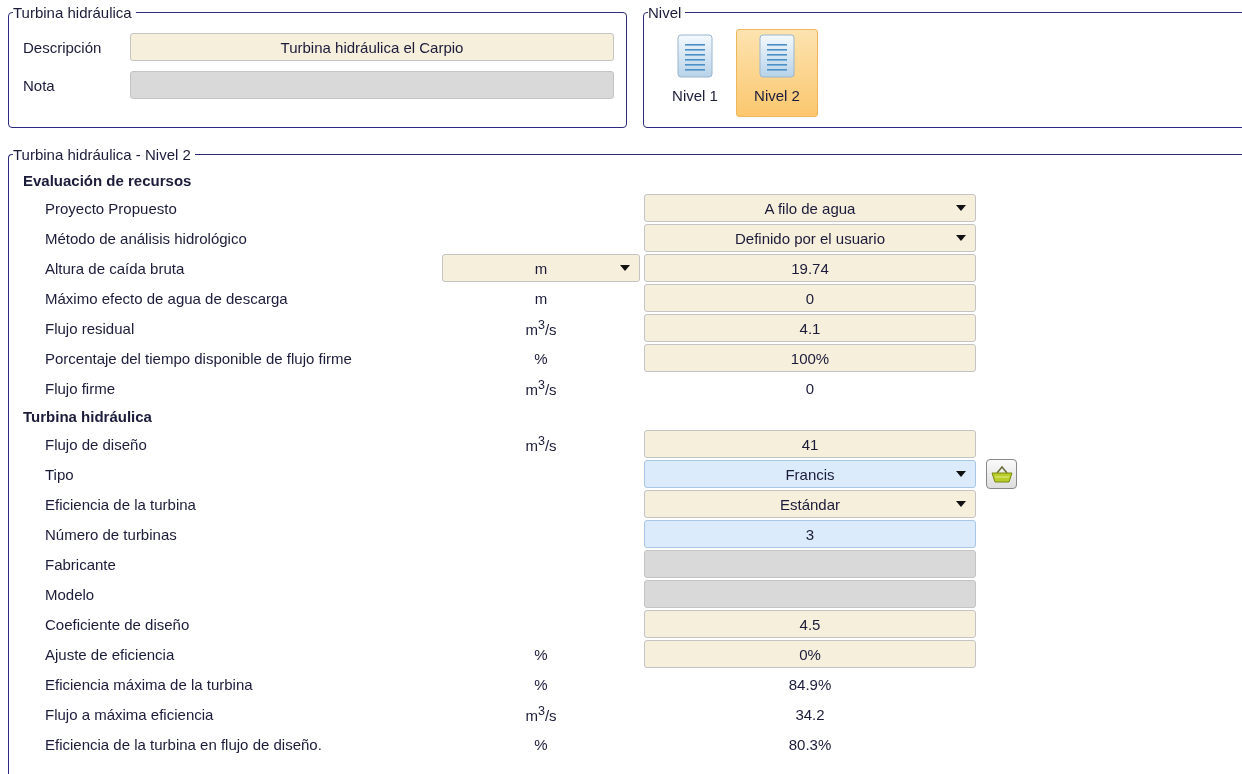 The width and height of the screenshot is (1242, 774). I want to click on panel-title: Nivel, so click(665, 12).